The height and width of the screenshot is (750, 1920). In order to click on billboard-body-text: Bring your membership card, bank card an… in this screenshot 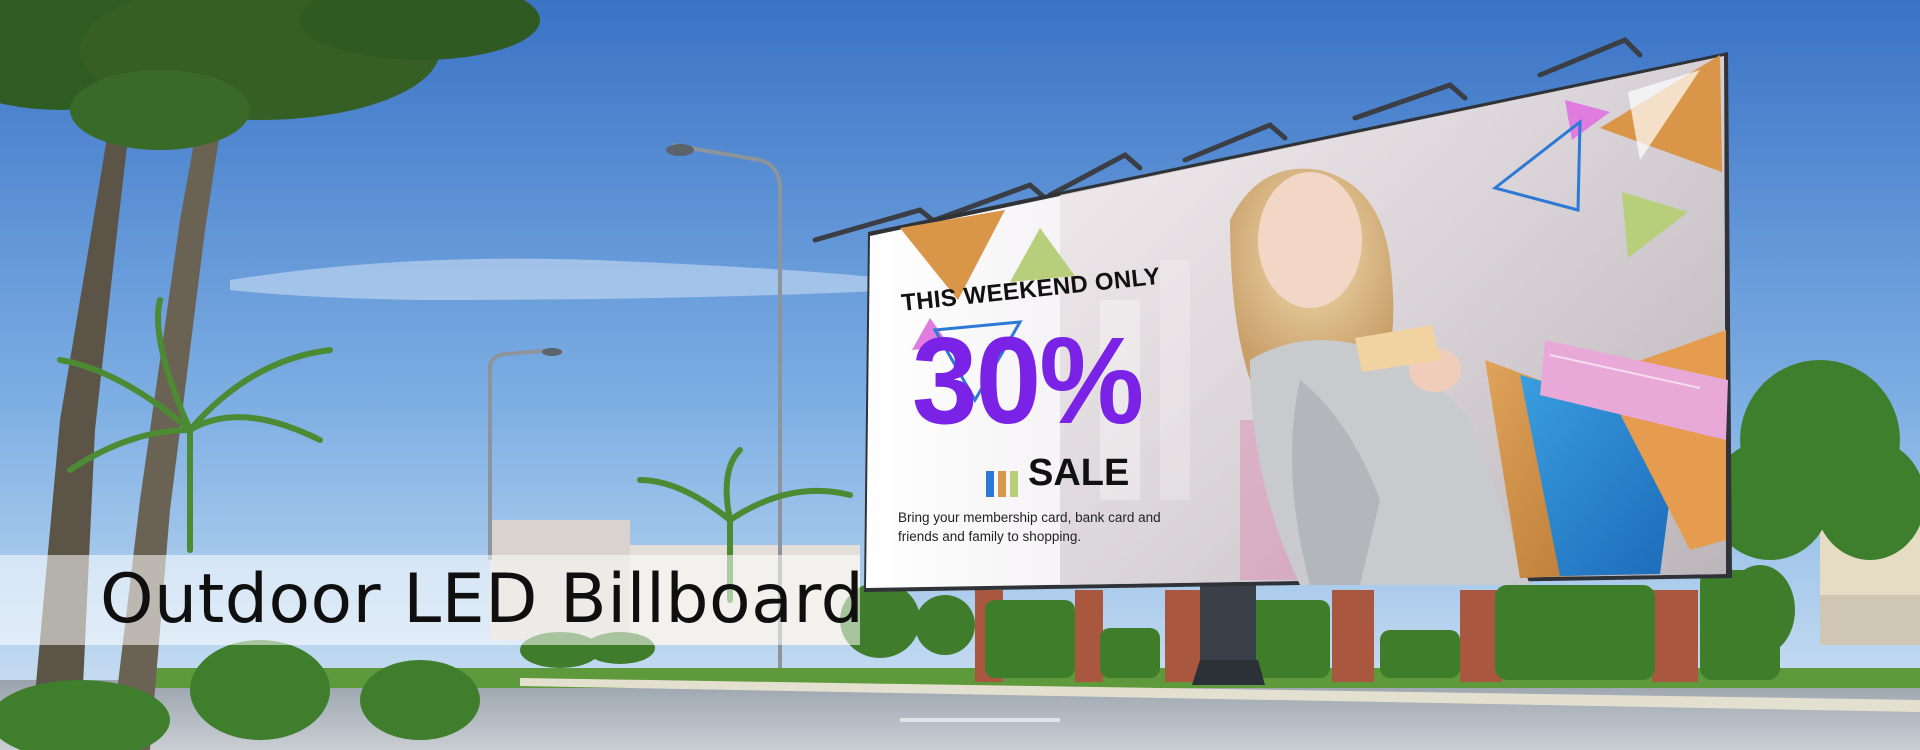, I will do `click(1029, 527)`.